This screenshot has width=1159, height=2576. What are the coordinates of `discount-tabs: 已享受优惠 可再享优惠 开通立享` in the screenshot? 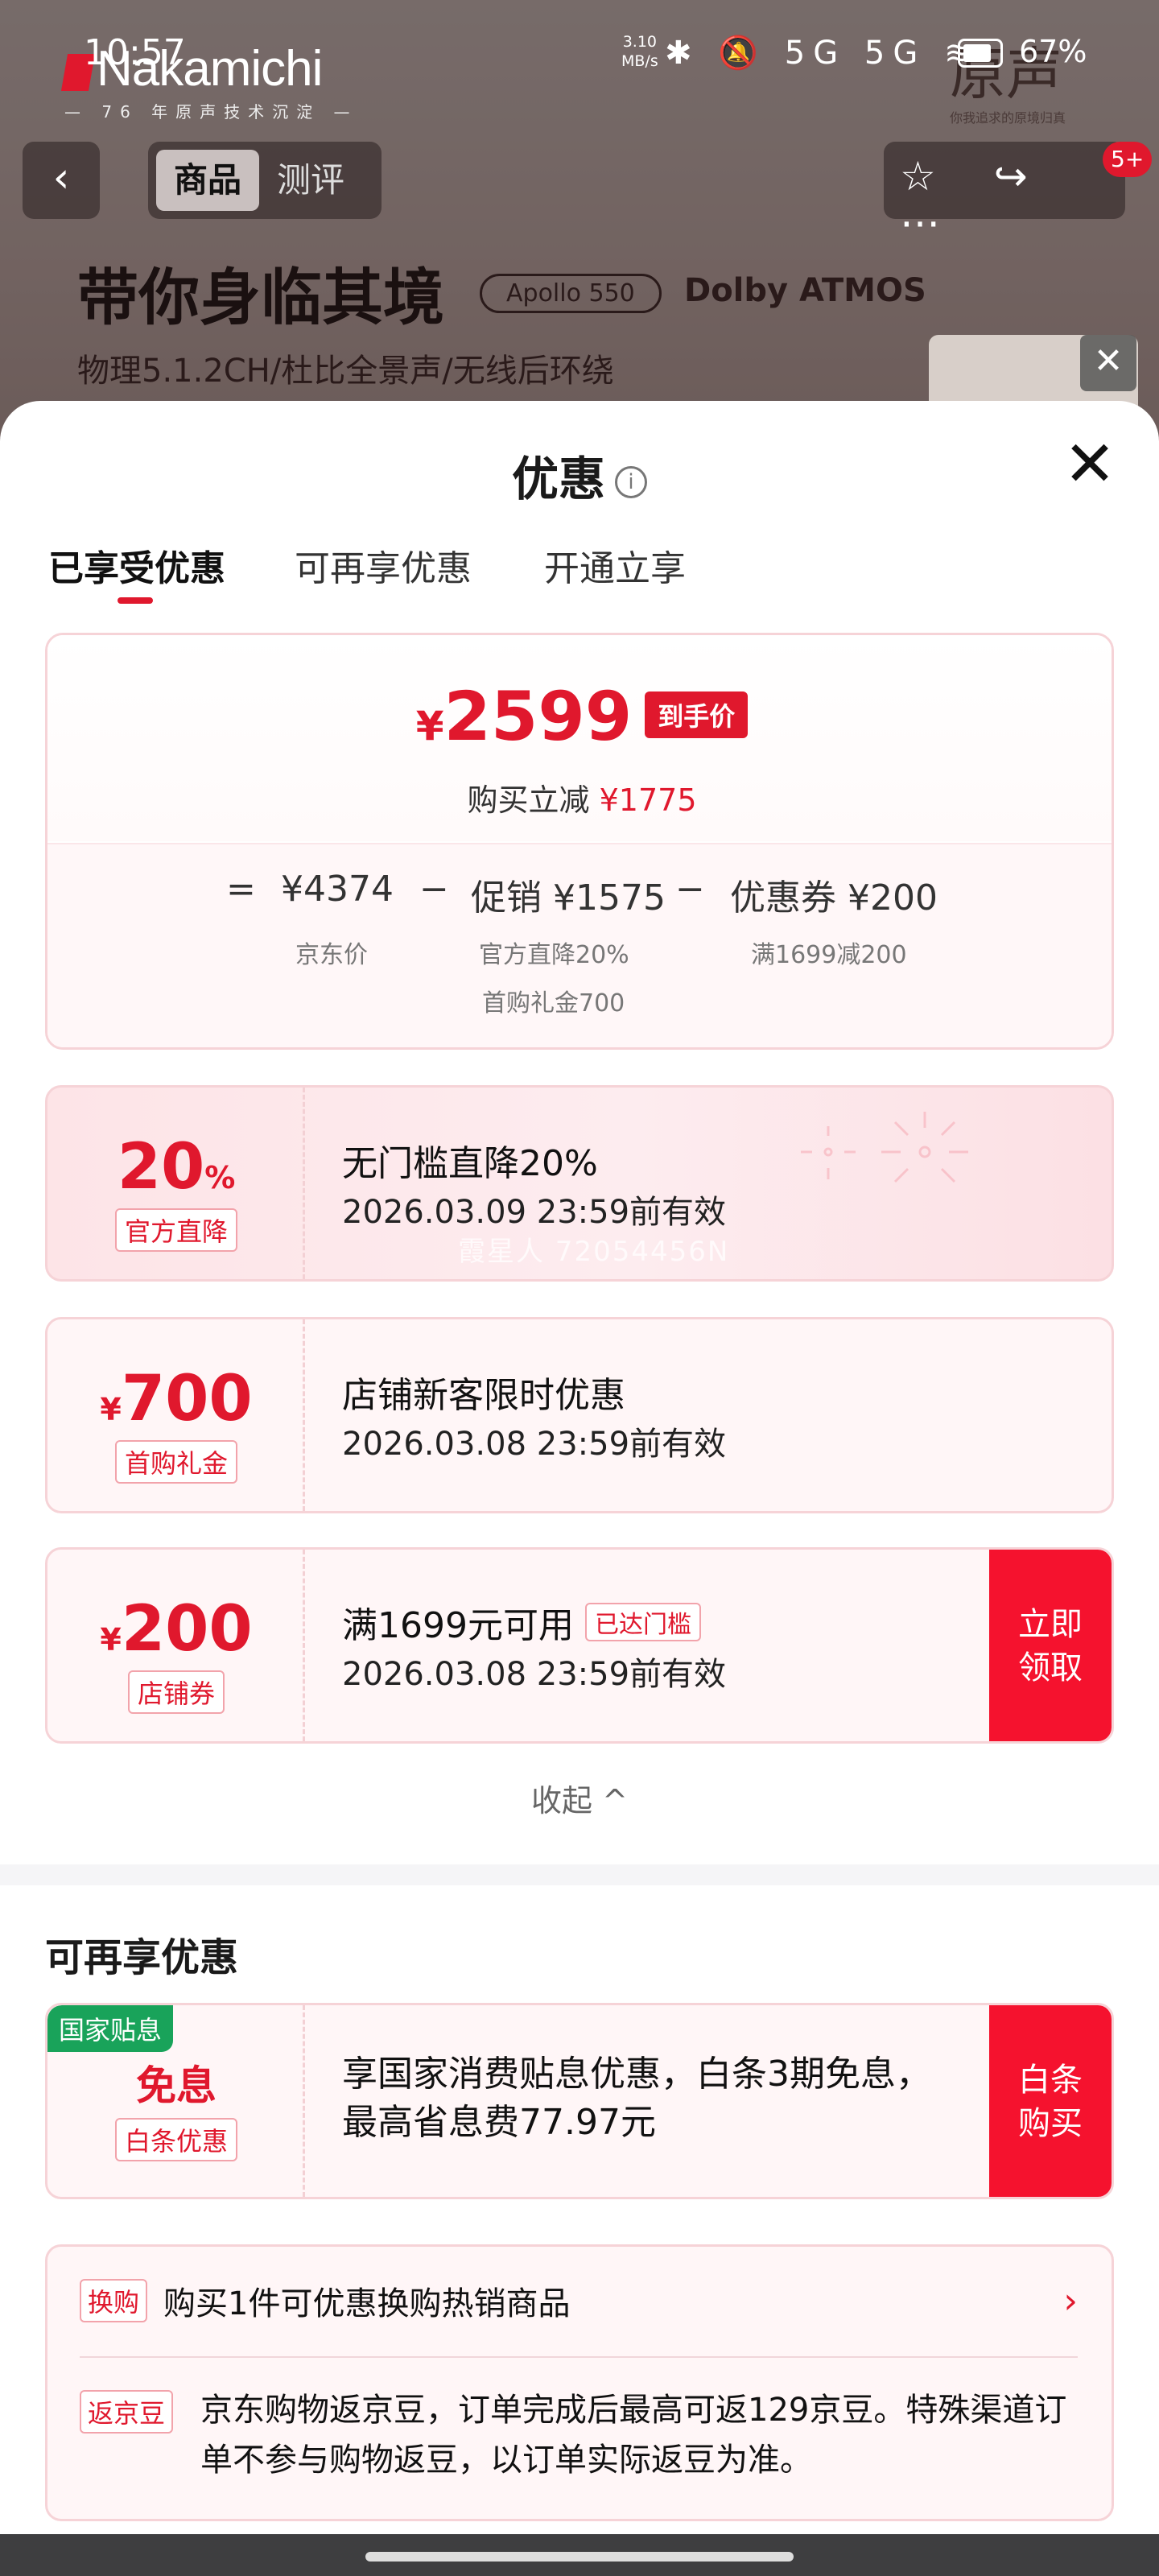 It's located at (579, 571).